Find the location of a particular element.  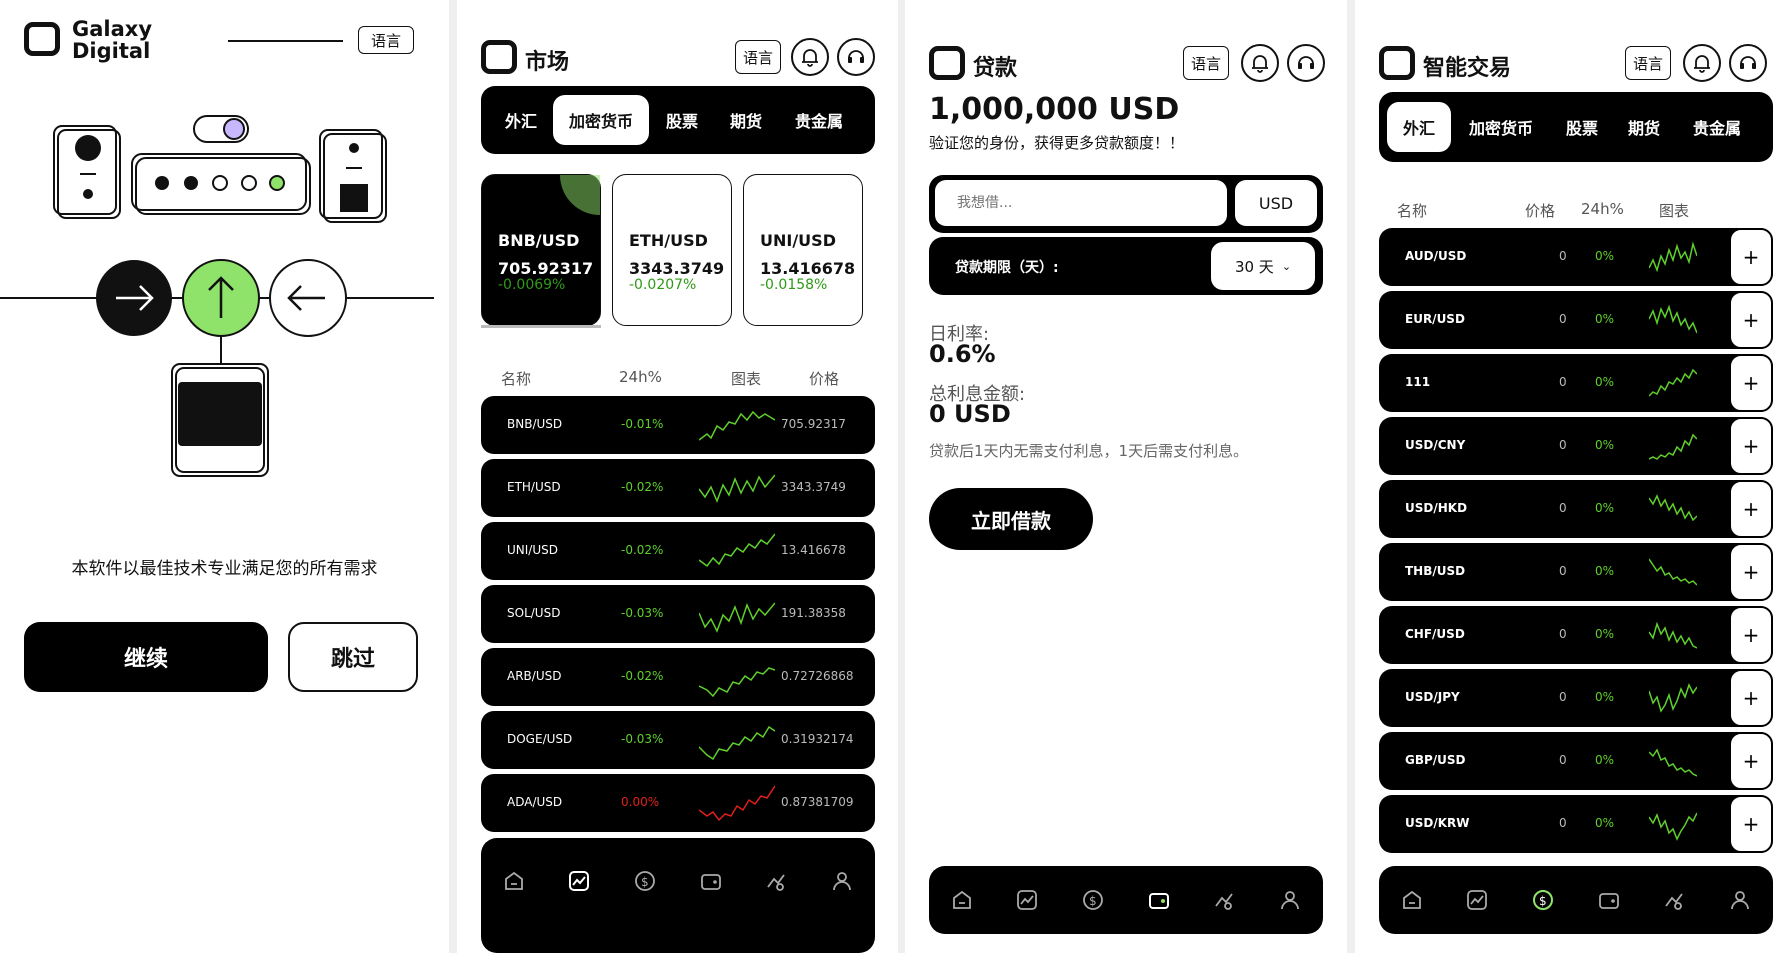

borrow-amount-input is located at coordinates (1081, 203).